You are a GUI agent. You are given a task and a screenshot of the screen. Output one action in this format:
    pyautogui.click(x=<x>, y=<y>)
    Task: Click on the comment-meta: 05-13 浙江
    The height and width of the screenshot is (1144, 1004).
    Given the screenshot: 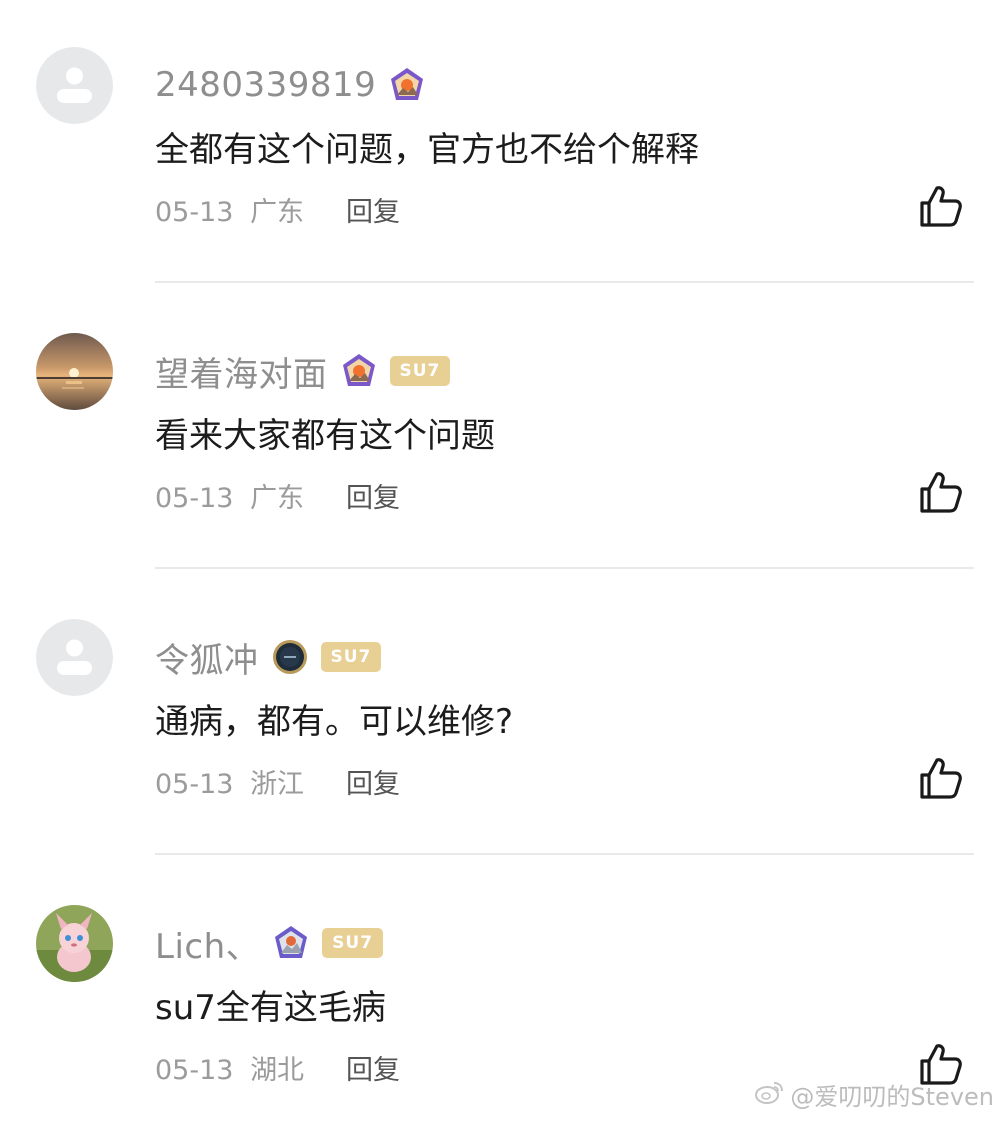 What is the action you would take?
    pyautogui.click(x=229, y=781)
    